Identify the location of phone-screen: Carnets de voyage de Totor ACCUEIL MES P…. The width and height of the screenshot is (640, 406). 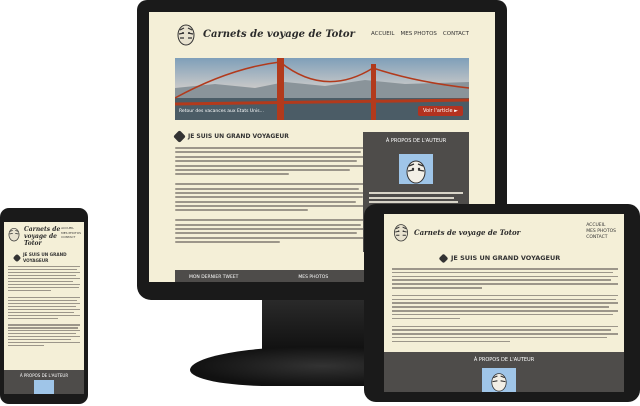
(44, 308).